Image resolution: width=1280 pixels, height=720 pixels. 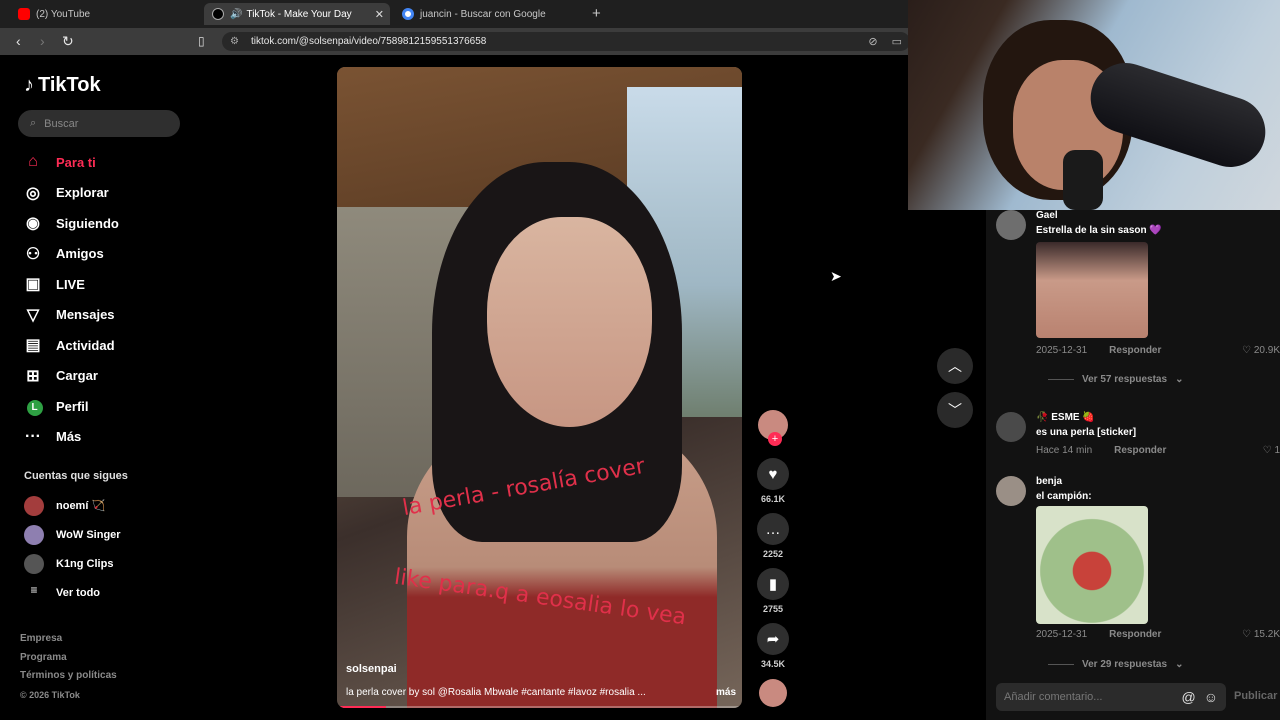 I want to click on view-replies-button: Ver 57 respuestas ⌄, so click(x=1115, y=379).